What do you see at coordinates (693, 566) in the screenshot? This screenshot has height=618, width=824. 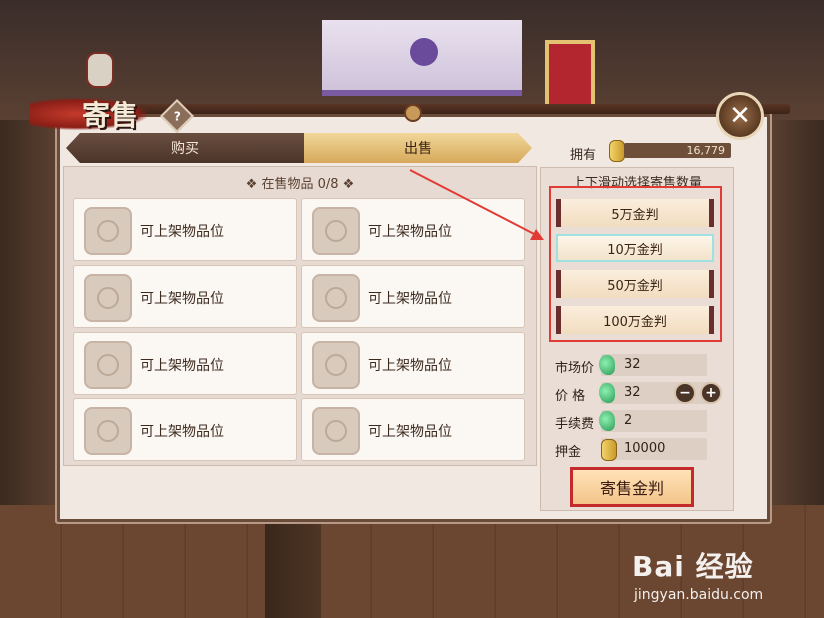 I see `watermark-logo: Bai 经验` at bounding box center [693, 566].